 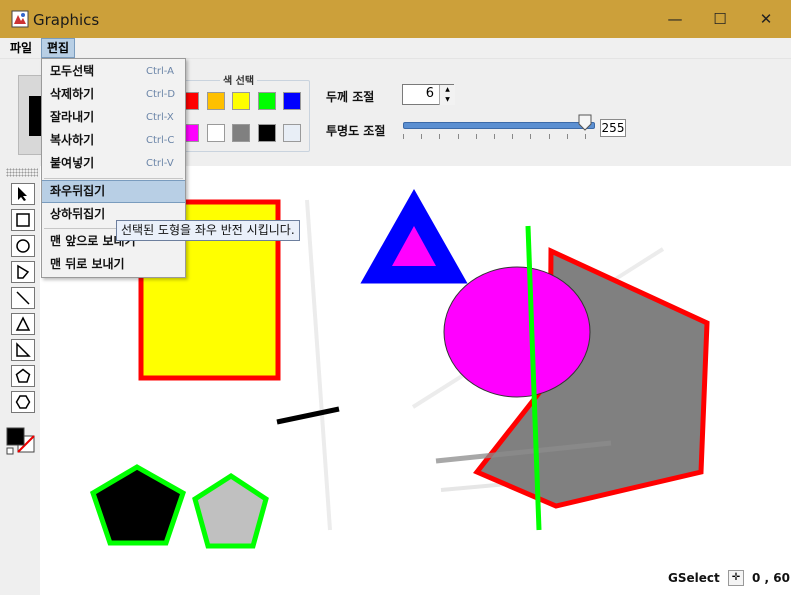 I want to click on right-triangle-icon, so click(x=23, y=349).